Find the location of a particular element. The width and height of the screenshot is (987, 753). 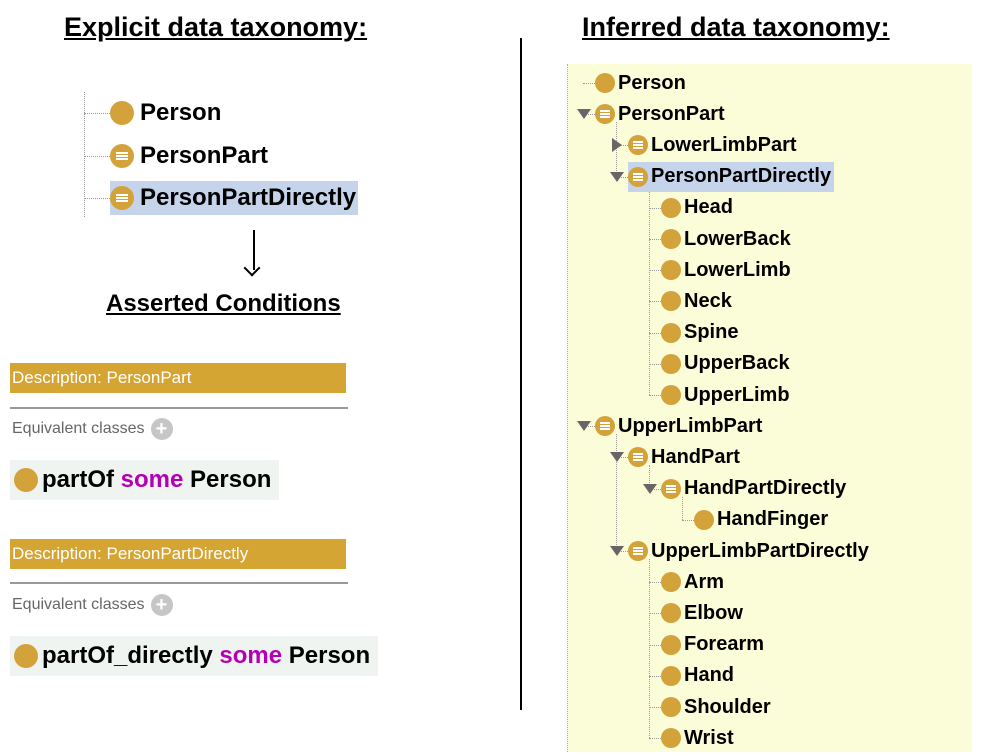

inferred-tree-item-upperlimbpartdirectly: UpperLimbPartDirectly is located at coordinates (750, 551).